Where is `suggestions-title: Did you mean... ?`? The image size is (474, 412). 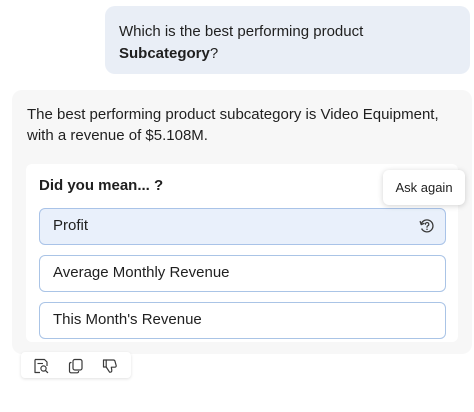 suggestions-title: Did you mean... ? is located at coordinates (101, 185).